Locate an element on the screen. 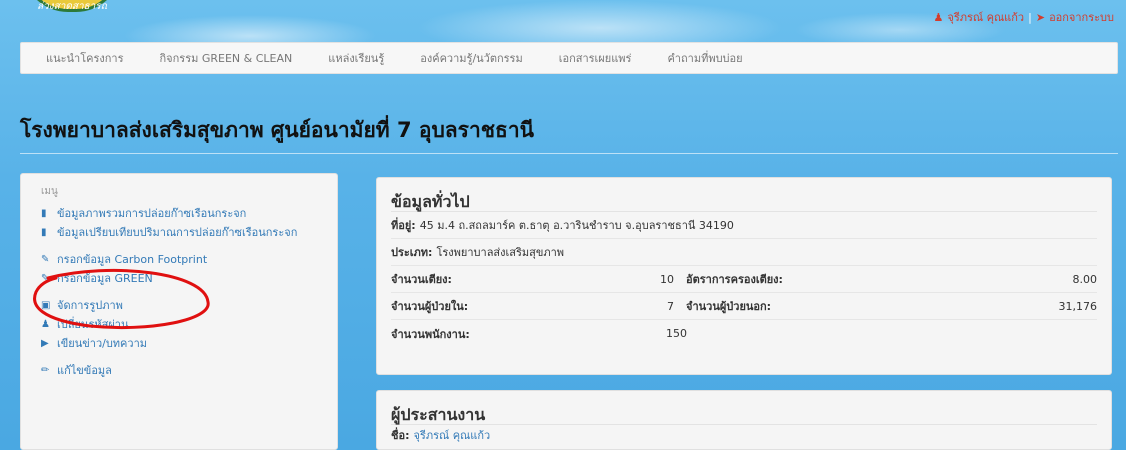  sidebar-item-manage-images: ▣ จัดการรูปภาพ is located at coordinates (189, 305).